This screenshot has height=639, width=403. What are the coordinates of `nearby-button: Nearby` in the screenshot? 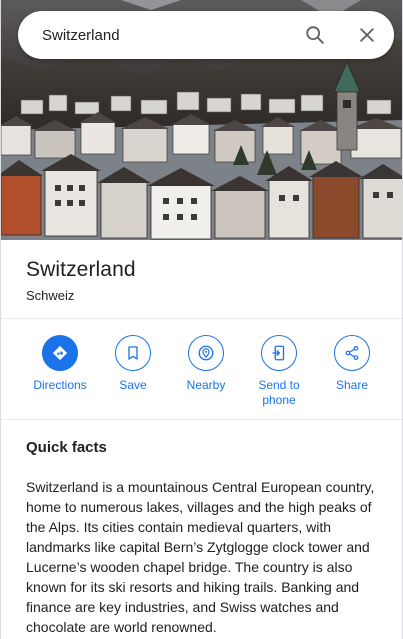 It's located at (206, 364).